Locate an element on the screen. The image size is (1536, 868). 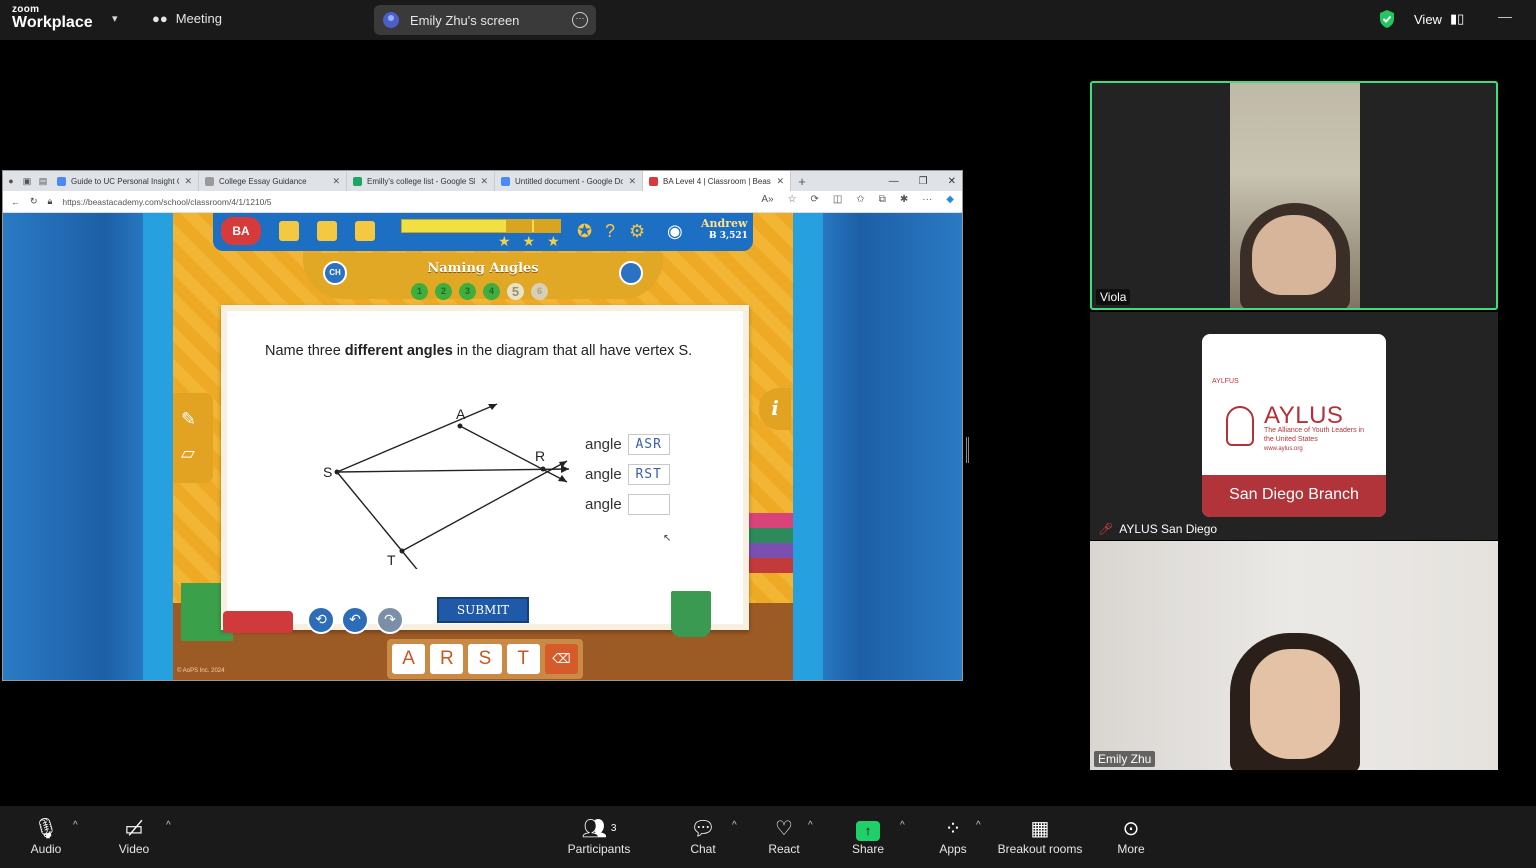
view-button: View ▮▯ is located at coordinates (1439, 19).